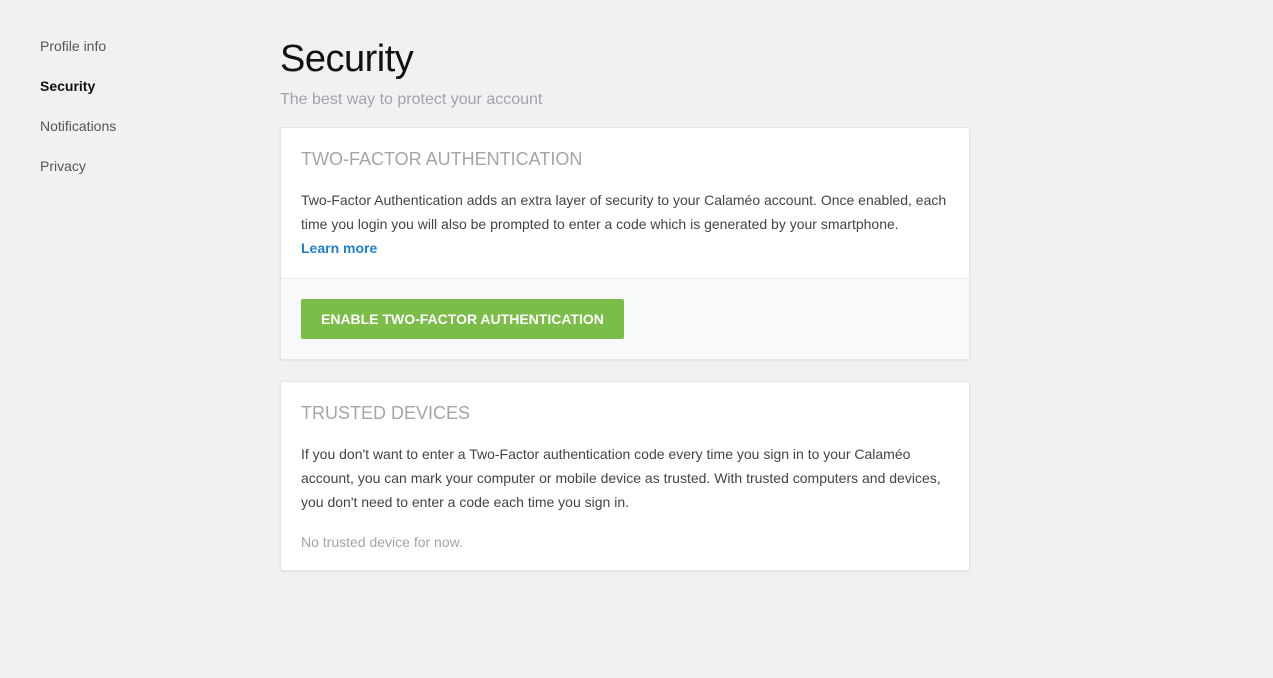 This screenshot has height=678, width=1273. What do you see at coordinates (462, 319) in the screenshot?
I see `enable-two-factor-button: ENABLE TWO-FACTOR AUTHENTICATION` at bounding box center [462, 319].